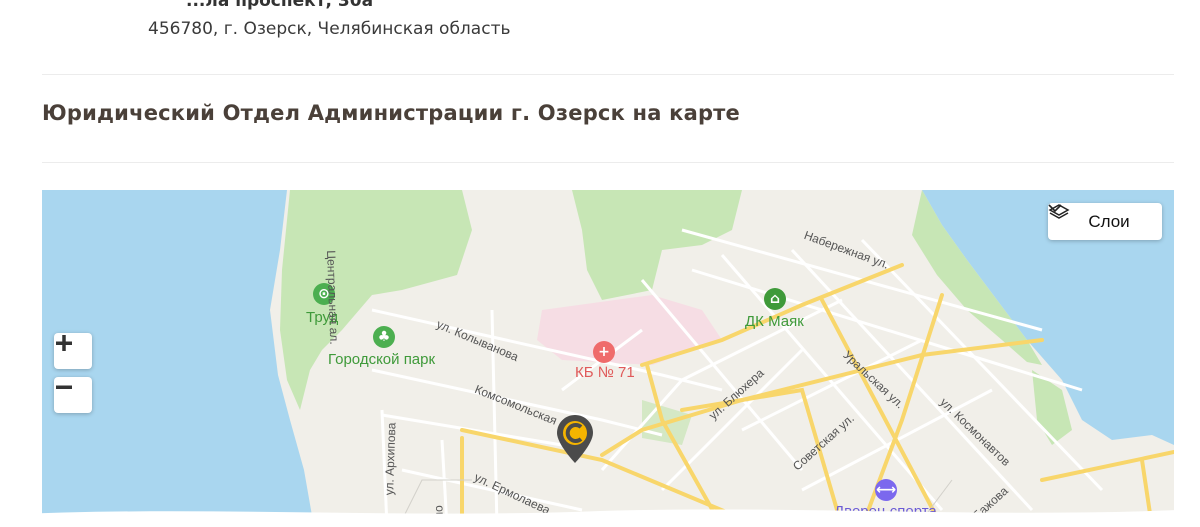 The image size is (1200, 527). I want to click on plus-icon, so click(69, 348).